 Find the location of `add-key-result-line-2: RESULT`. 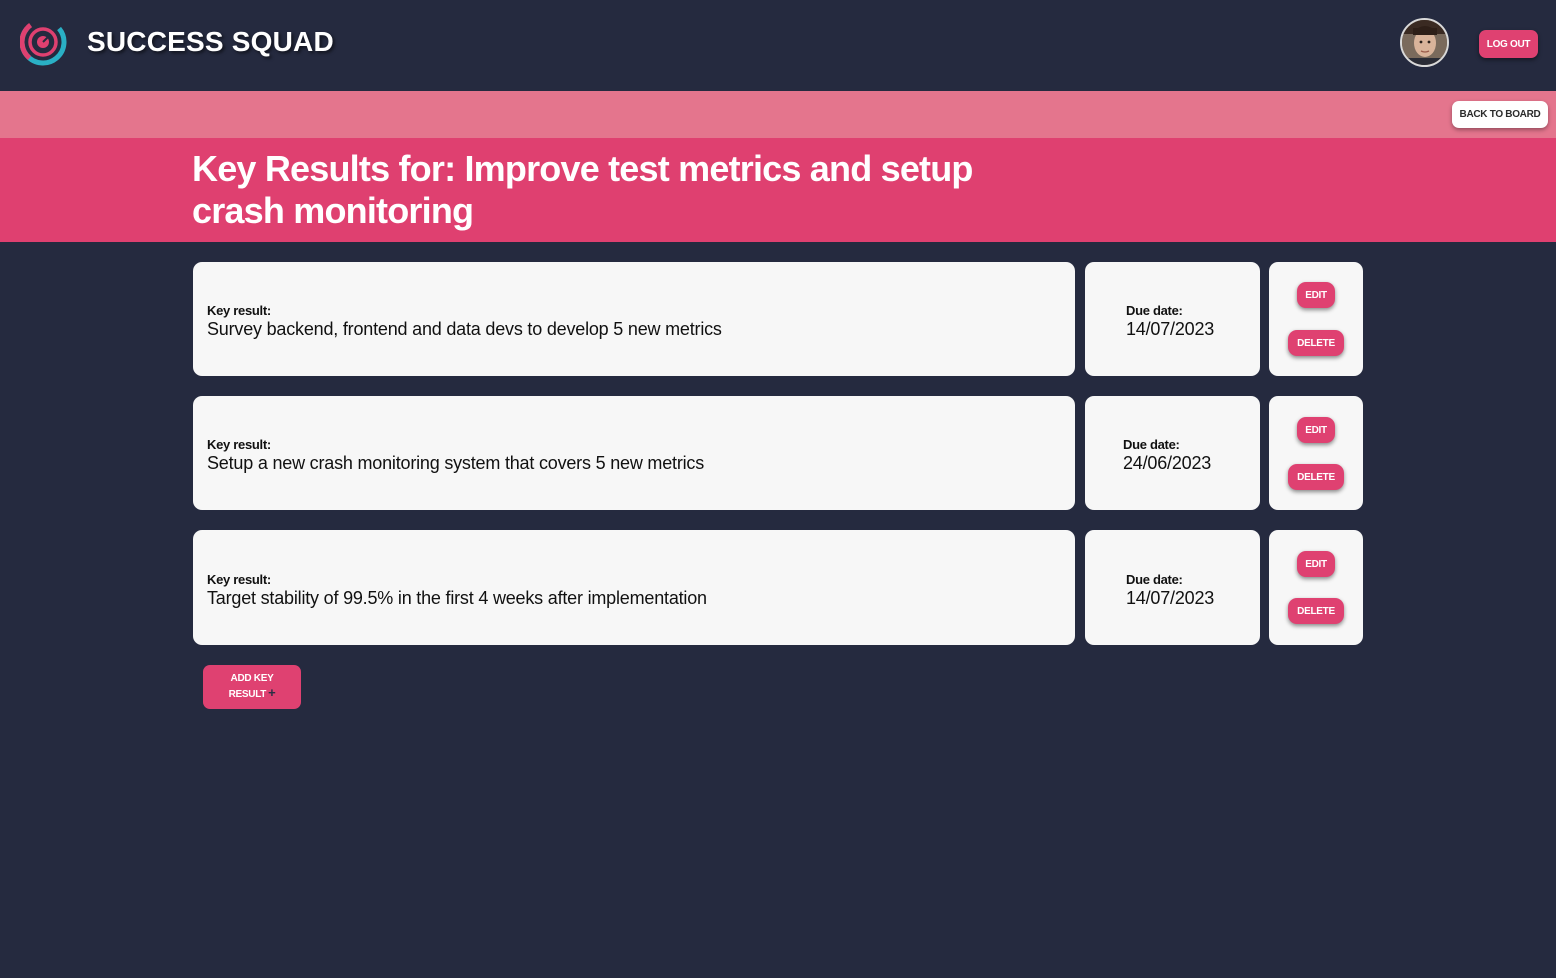

add-key-result-line-2: RESULT is located at coordinates (247, 694).